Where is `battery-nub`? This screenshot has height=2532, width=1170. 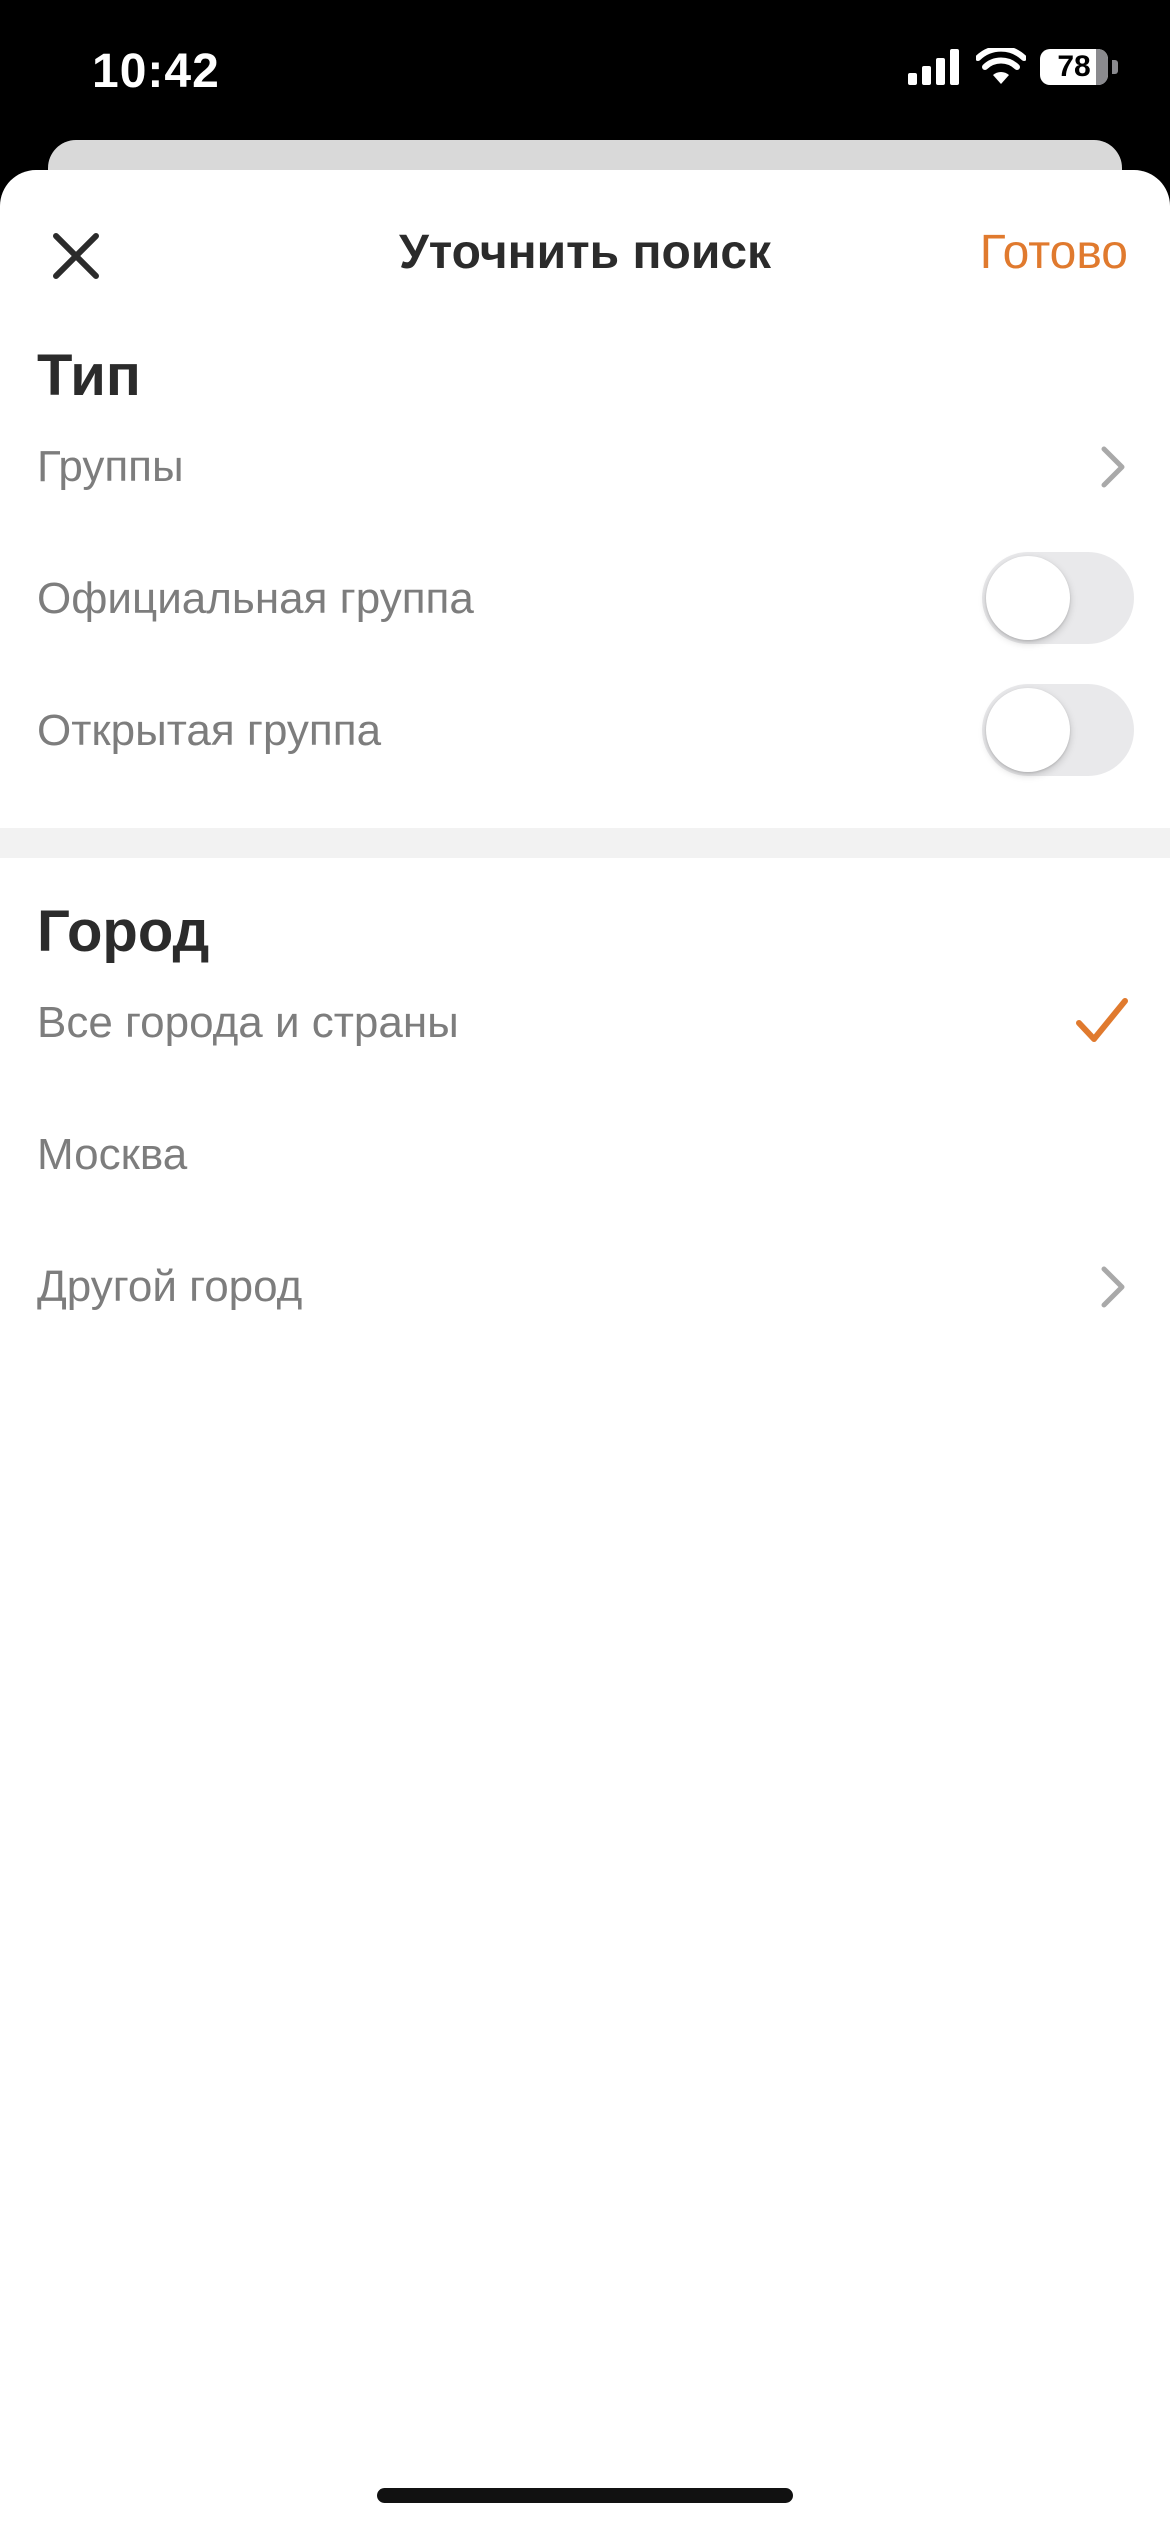
battery-nub is located at coordinates (1115, 67).